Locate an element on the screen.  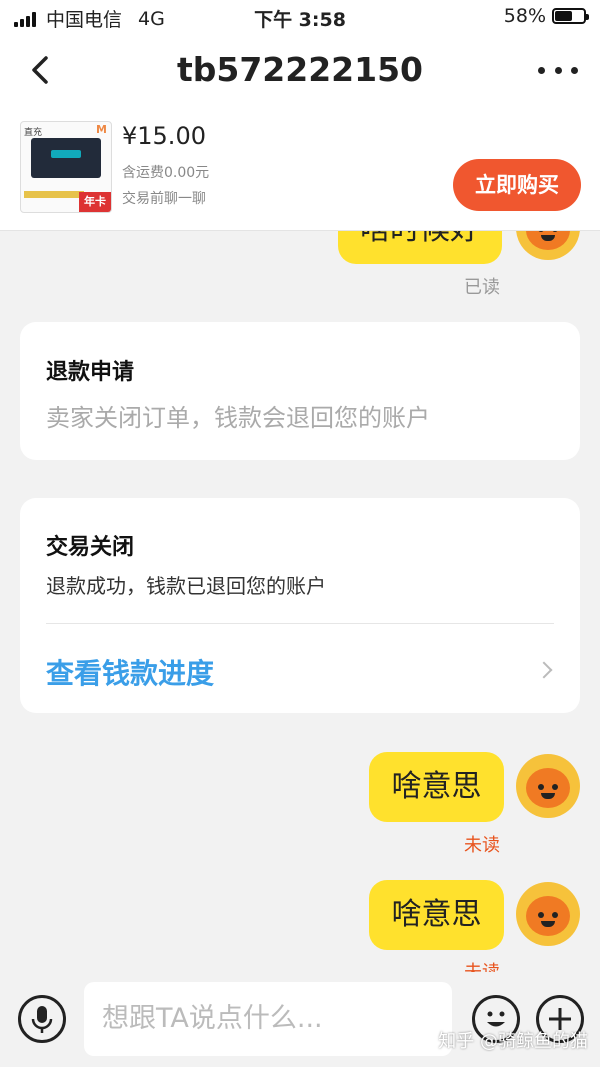
chevron-right-icon is located at coordinates (544, 670).